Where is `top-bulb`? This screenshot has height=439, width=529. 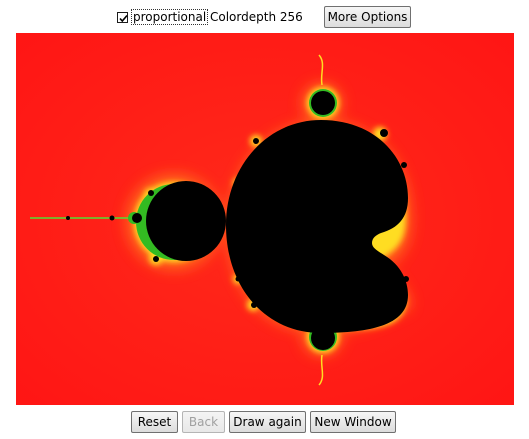
top-bulb is located at coordinates (323, 103).